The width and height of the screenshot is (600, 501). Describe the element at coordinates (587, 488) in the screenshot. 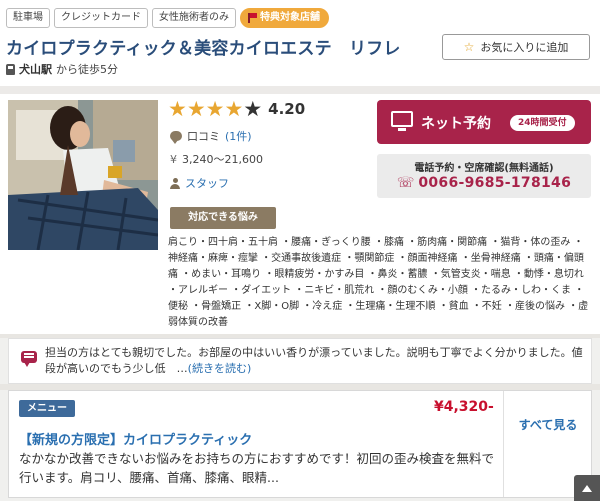

I see `scroll-to-top-button` at that location.